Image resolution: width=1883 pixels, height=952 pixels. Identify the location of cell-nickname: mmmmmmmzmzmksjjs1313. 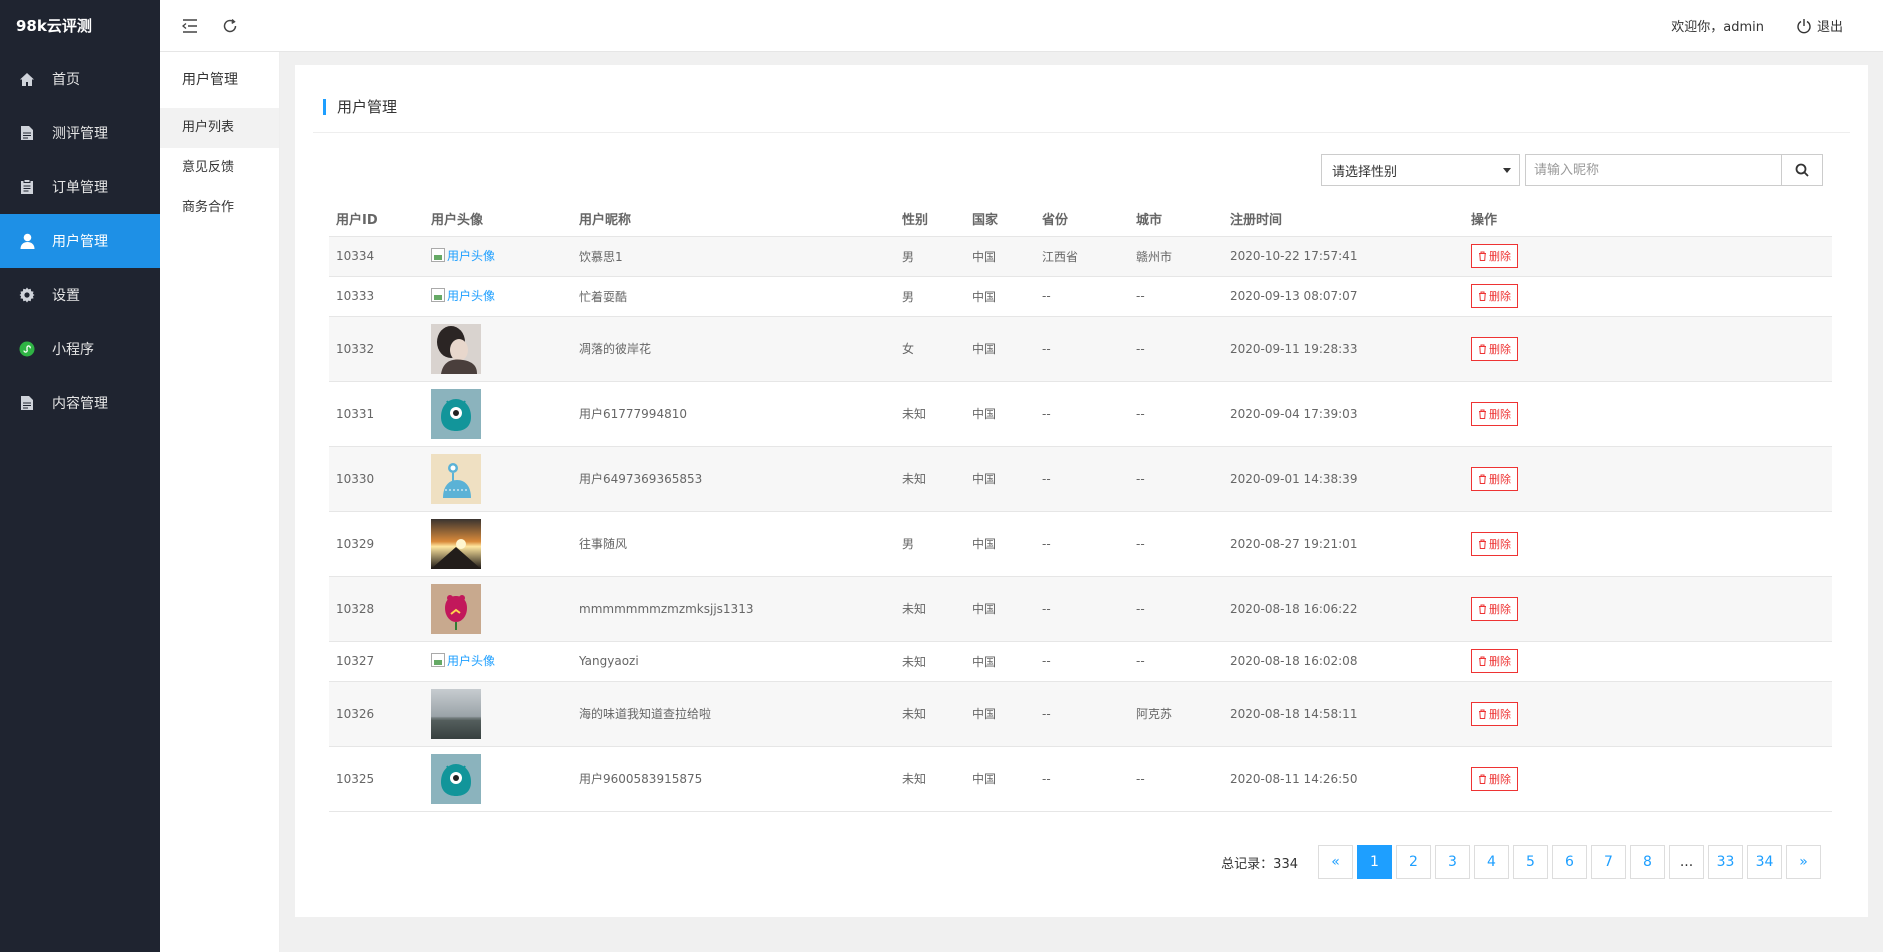
(733, 609).